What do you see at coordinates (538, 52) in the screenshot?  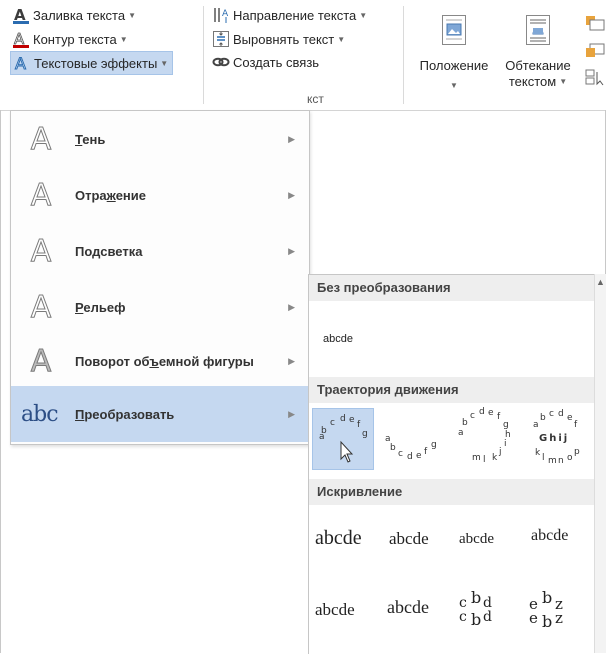 I see `wrap-text-button: Обтекание текстом ▼` at bounding box center [538, 52].